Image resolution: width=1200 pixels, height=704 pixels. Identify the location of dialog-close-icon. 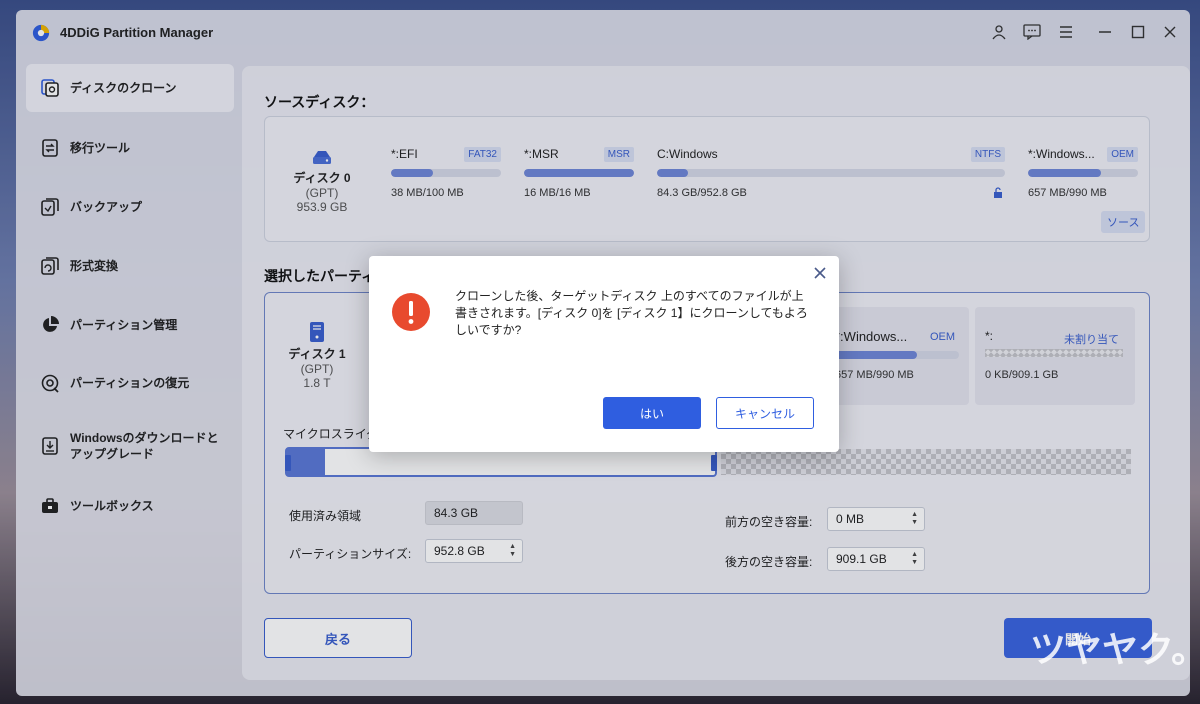
(820, 273).